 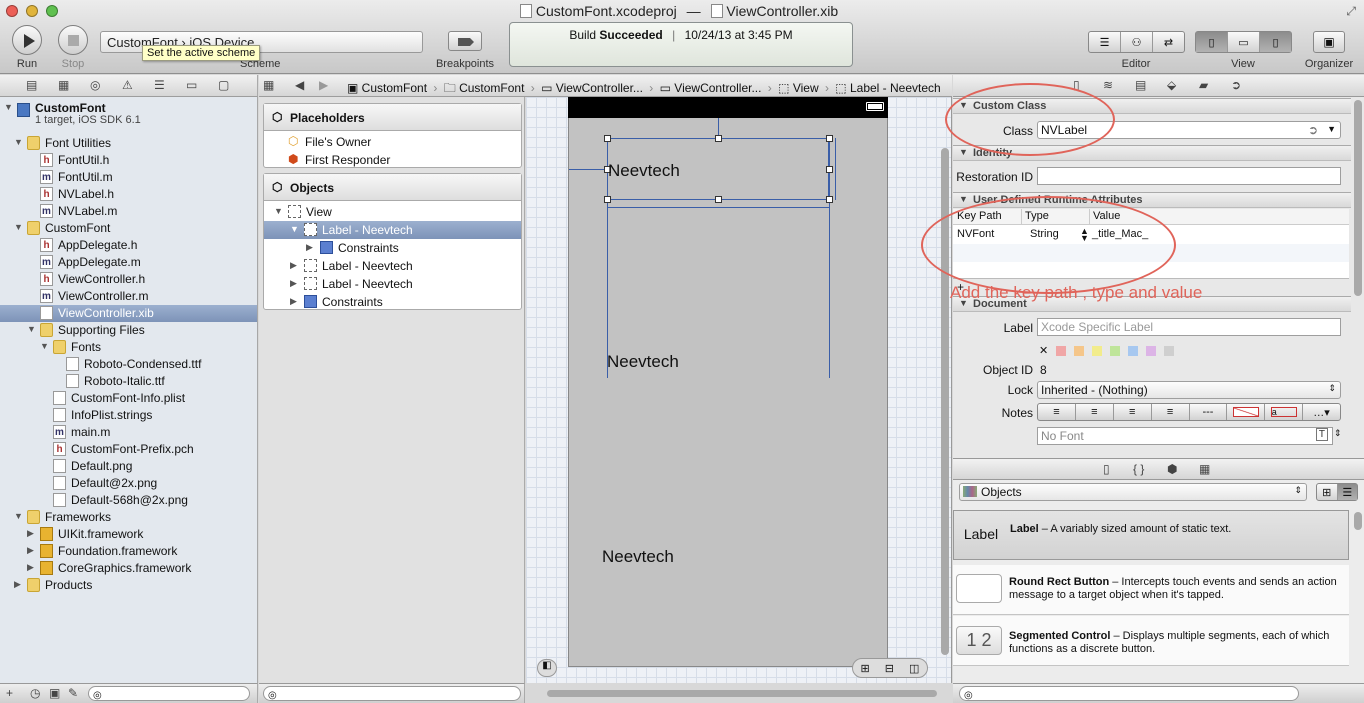 What do you see at coordinates (1061, 350) in the screenshot?
I see `color-swatch-red` at bounding box center [1061, 350].